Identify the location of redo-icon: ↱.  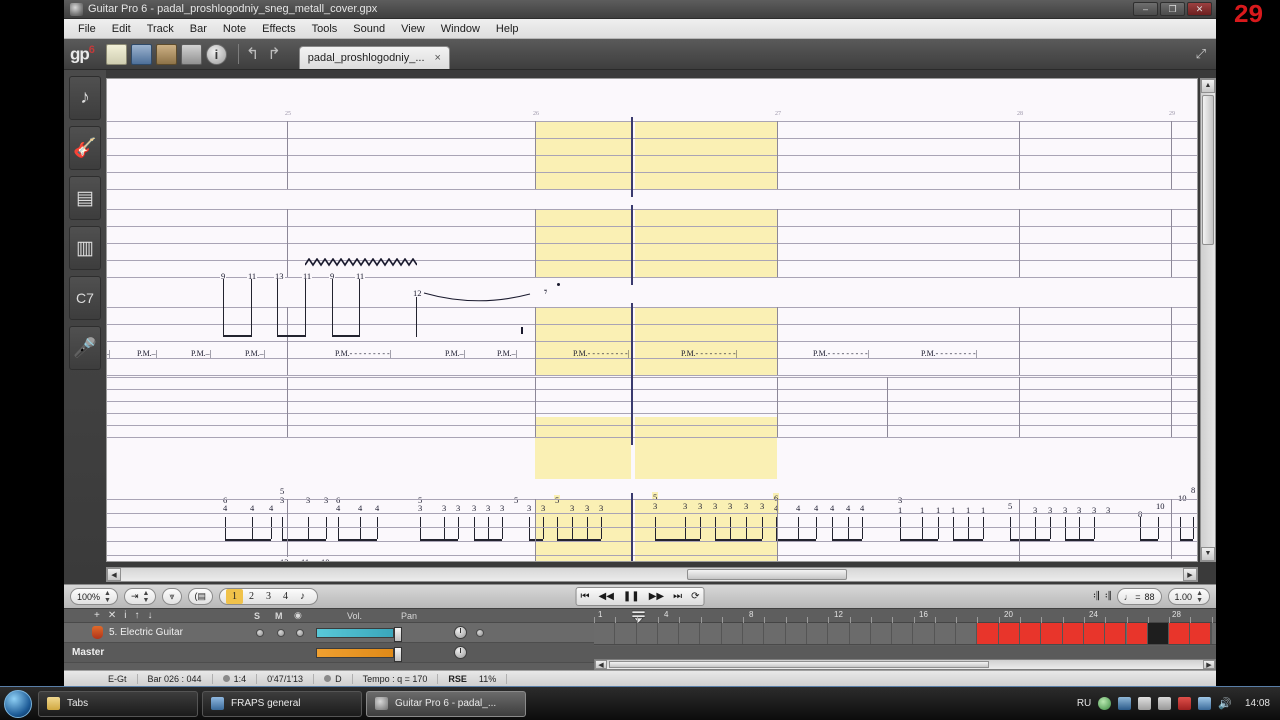
(273, 54).